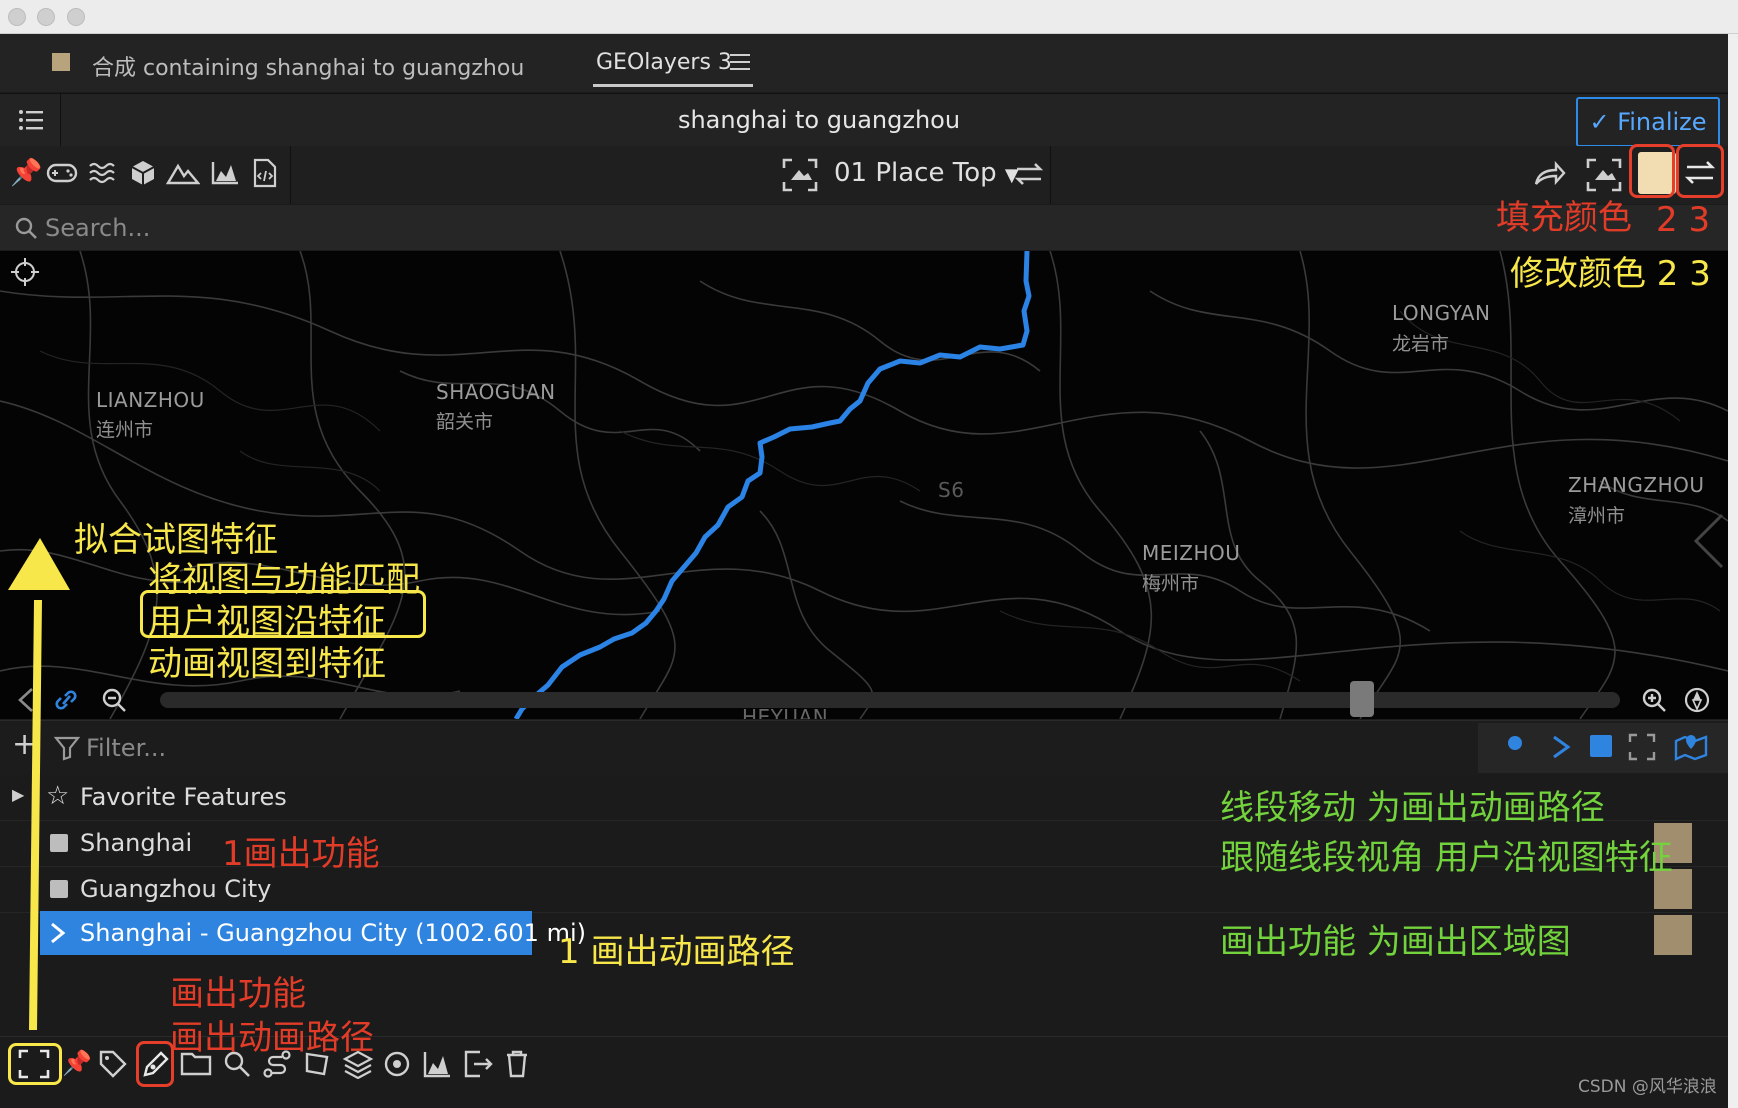  What do you see at coordinates (34, 1064) in the screenshot?
I see `fit-view-to-feature-icon` at bounding box center [34, 1064].